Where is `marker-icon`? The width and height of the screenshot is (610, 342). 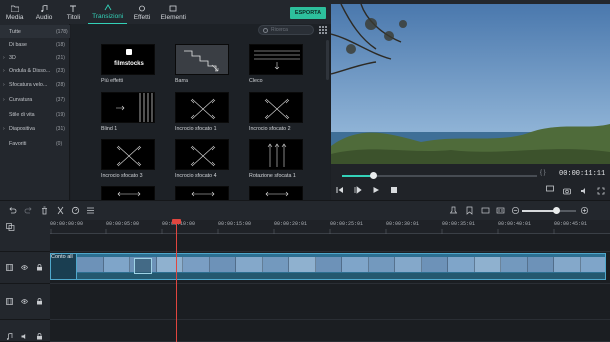
marker-icon is located at coordinates (469, 210).